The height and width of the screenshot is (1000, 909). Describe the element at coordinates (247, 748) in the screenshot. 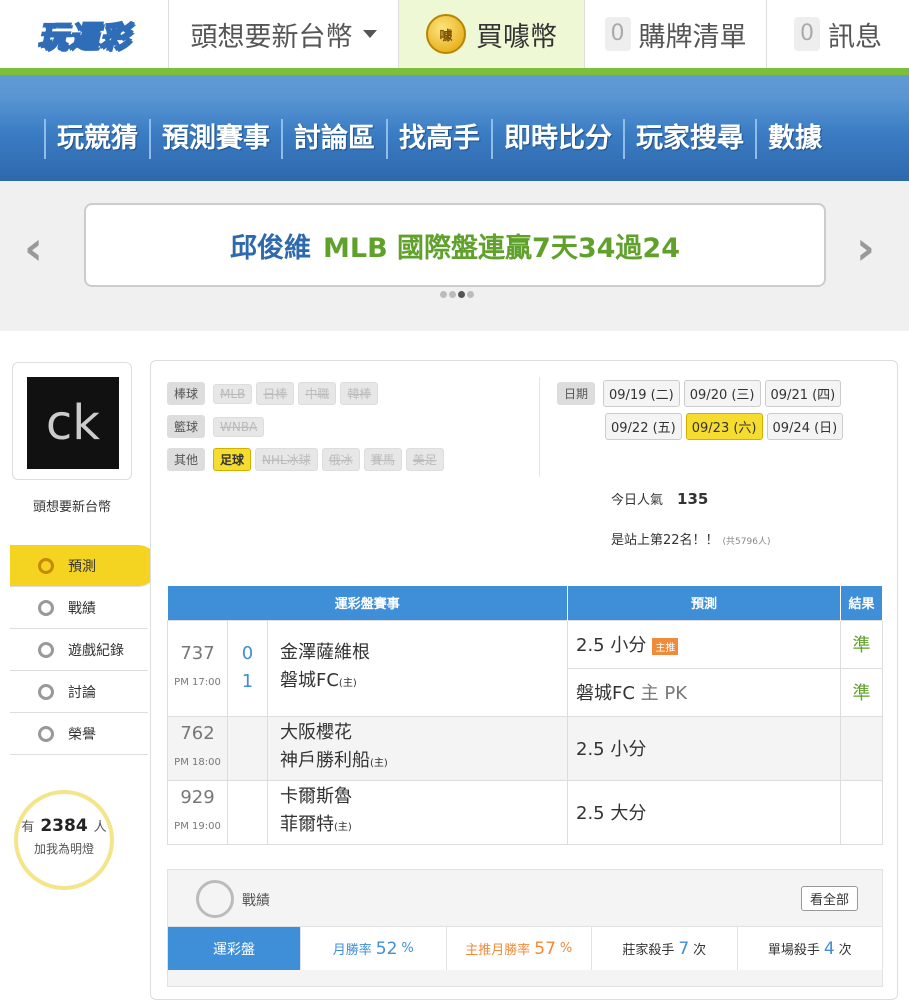

I see `game-scores` at that location.